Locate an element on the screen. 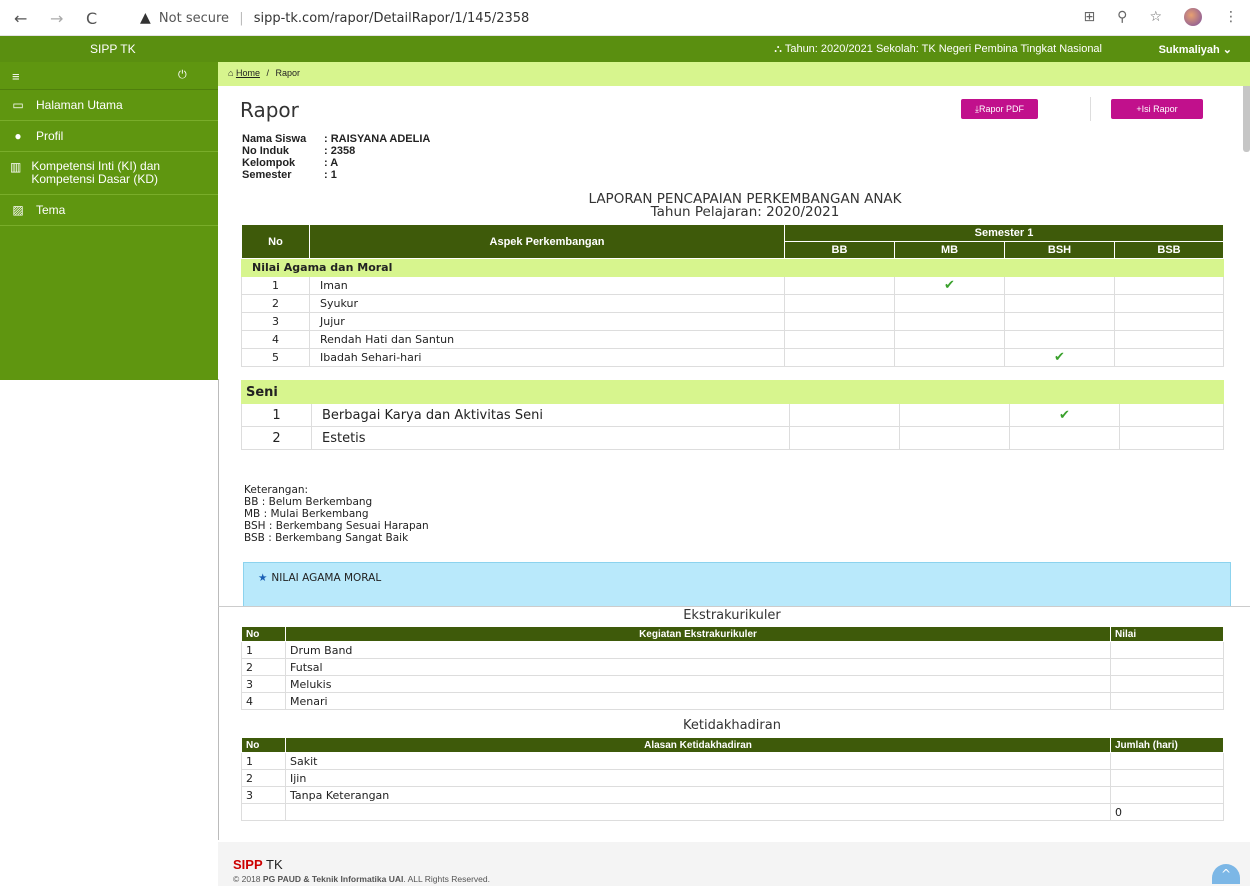  table-row: 3 Melukis is located at coordinates (732, 684).